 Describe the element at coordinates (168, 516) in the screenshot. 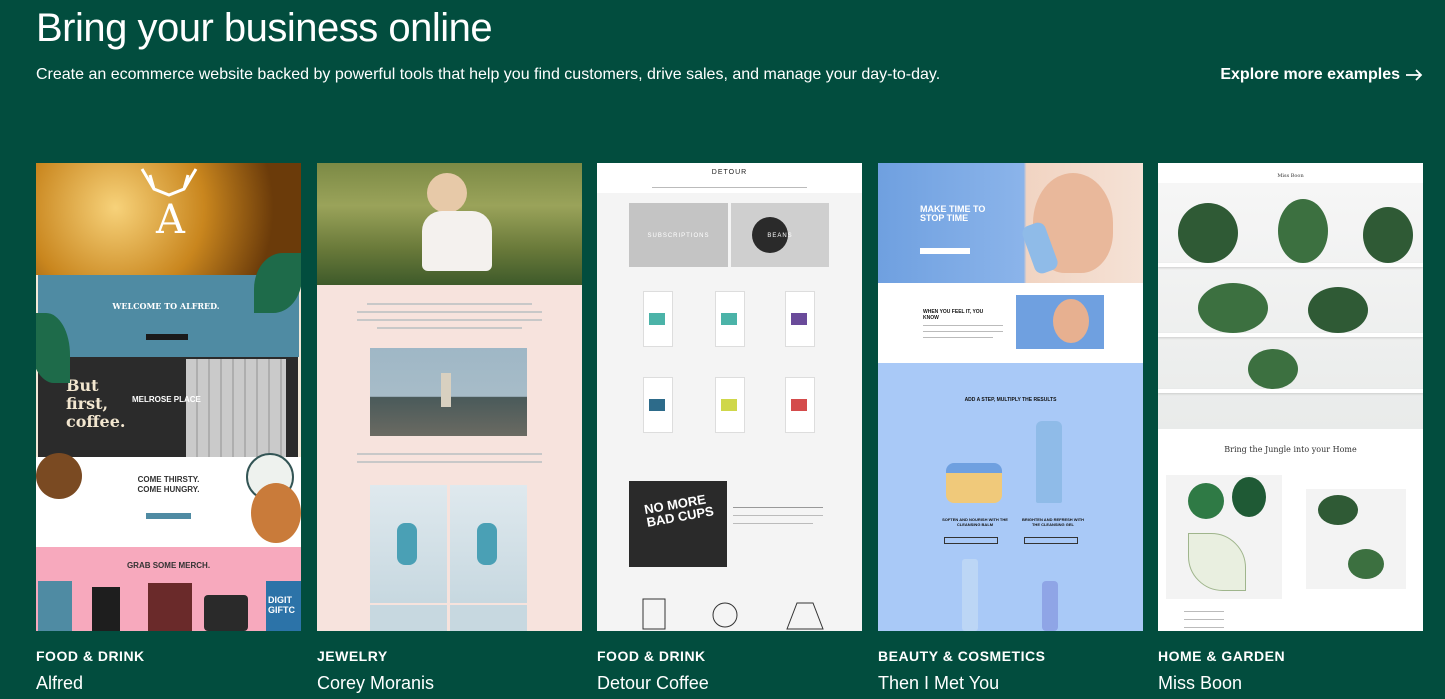

I see `menu-button` at that location.